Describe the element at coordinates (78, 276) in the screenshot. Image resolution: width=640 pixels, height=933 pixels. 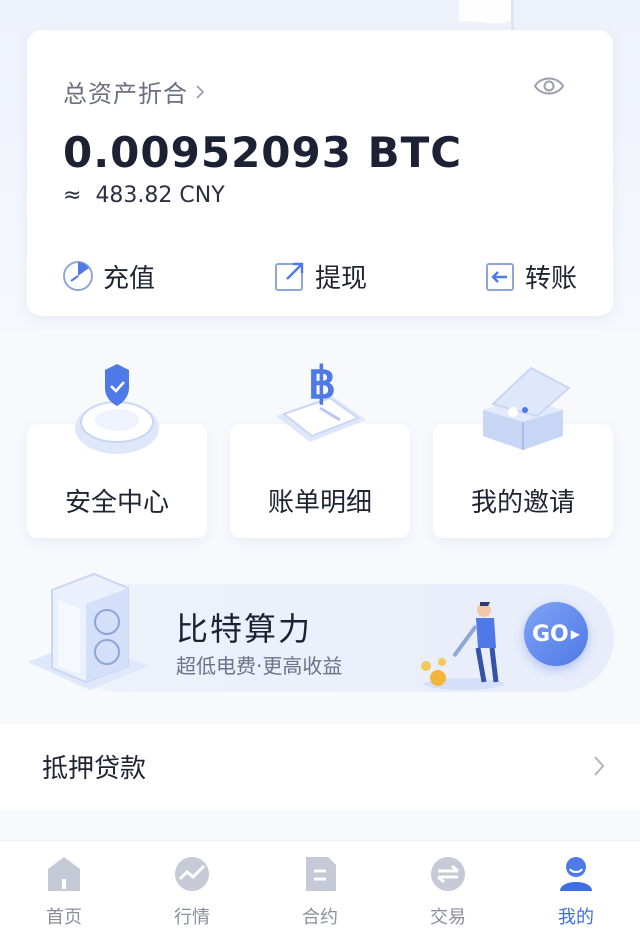
I see `deposit-icon` at that location.